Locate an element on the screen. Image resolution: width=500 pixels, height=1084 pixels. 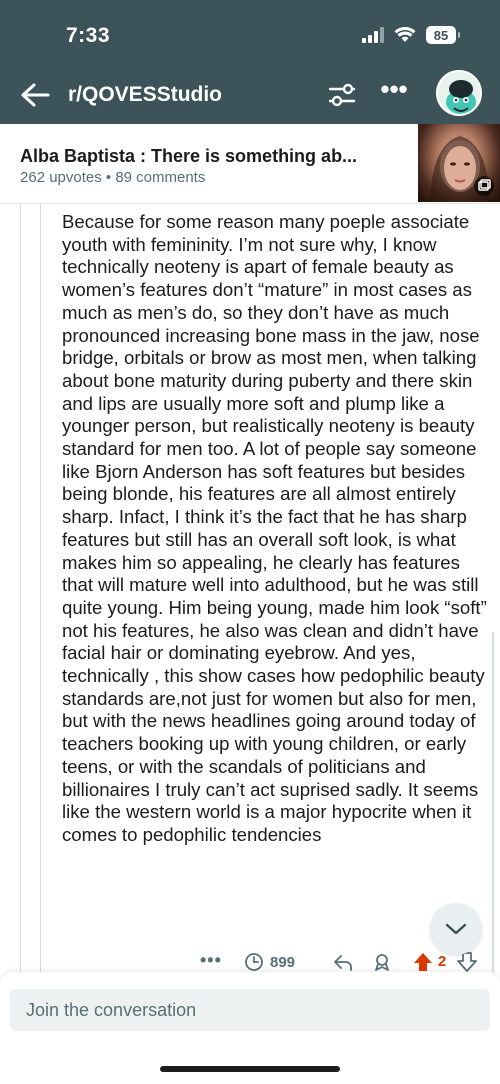
nav-bar: r/QOVESStudio ••• is located at coordinates (250, 95).